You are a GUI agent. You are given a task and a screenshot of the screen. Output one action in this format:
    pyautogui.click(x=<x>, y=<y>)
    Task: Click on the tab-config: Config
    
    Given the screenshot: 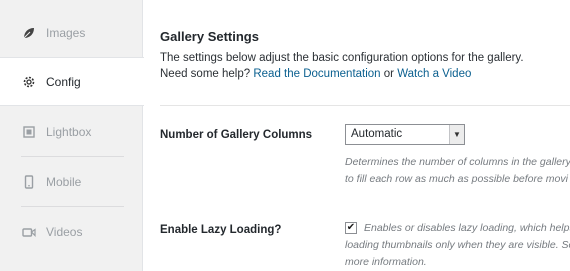 What is the action you would take?
    pyautogui.click(x=72, y=81)
    